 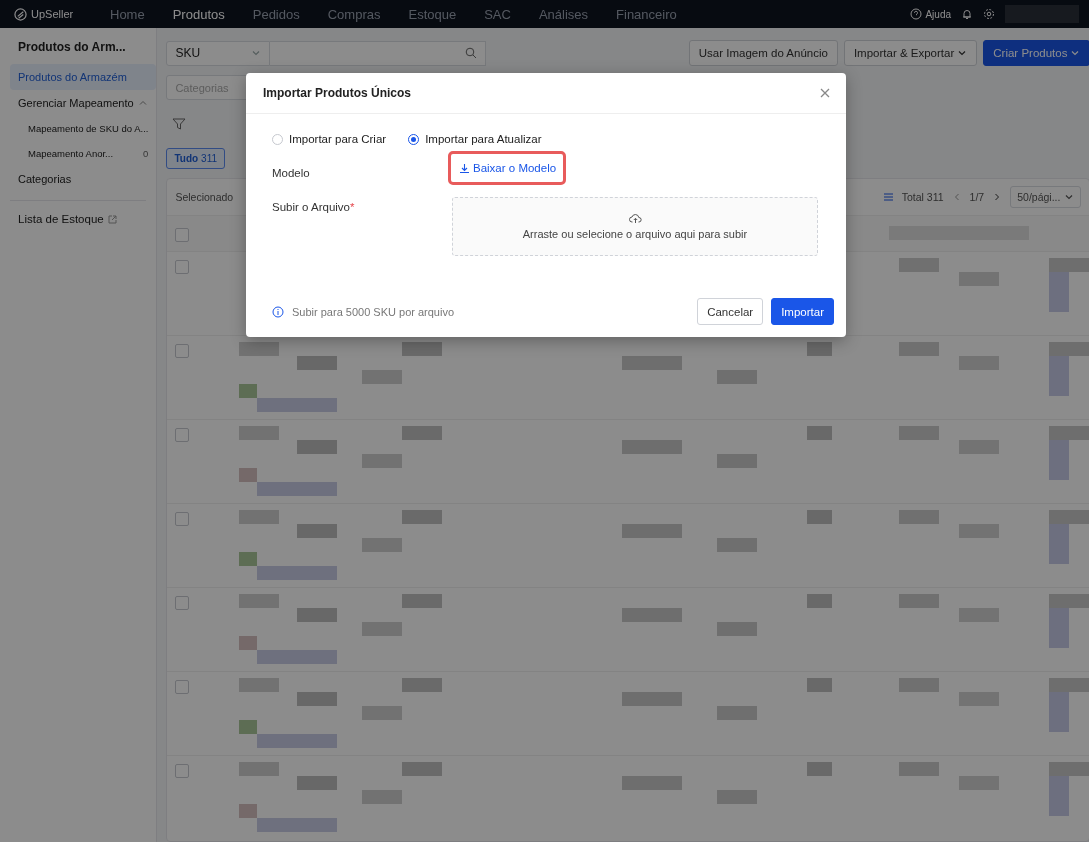 What do you see at coordinates (127, 14) in the screenshot?
I see `nav-item: Home` at bounding box center [127, 14].